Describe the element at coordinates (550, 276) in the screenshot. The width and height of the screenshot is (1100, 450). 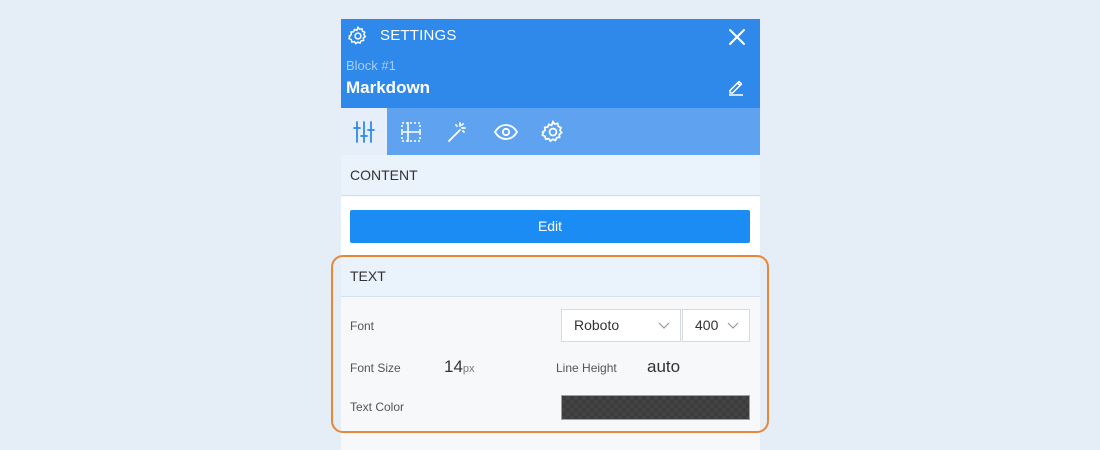
I see `section-text-header: TEXT` at that location.